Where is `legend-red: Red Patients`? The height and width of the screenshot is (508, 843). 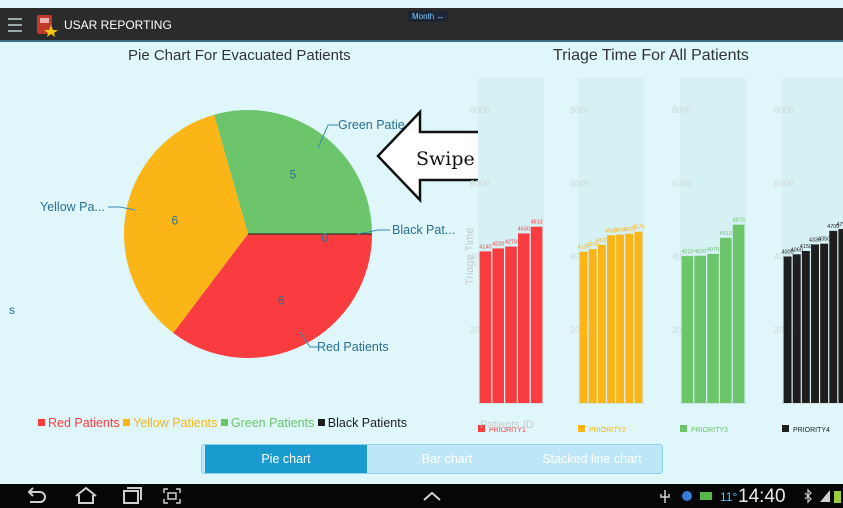
legend-red: Red Patients is located at coordinates (84, 423).